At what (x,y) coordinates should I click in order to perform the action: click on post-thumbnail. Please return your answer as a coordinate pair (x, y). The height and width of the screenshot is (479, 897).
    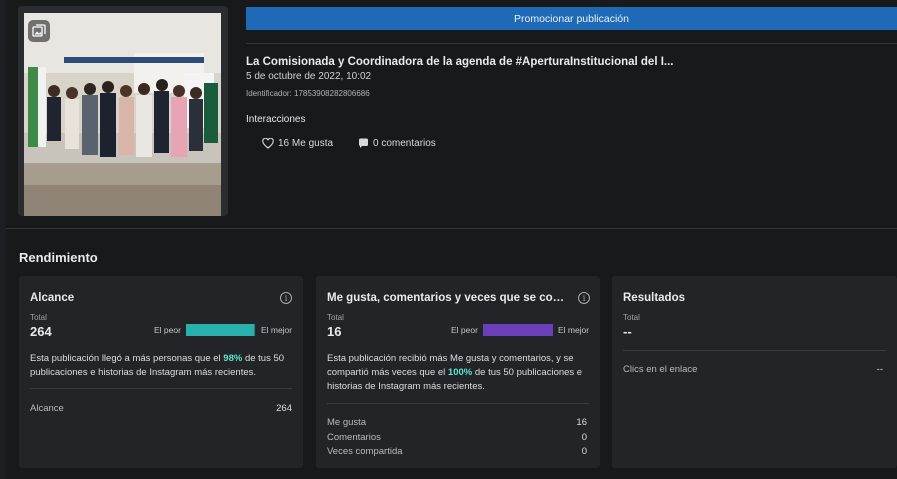
    Looking at the image, I should click on (123, 111).